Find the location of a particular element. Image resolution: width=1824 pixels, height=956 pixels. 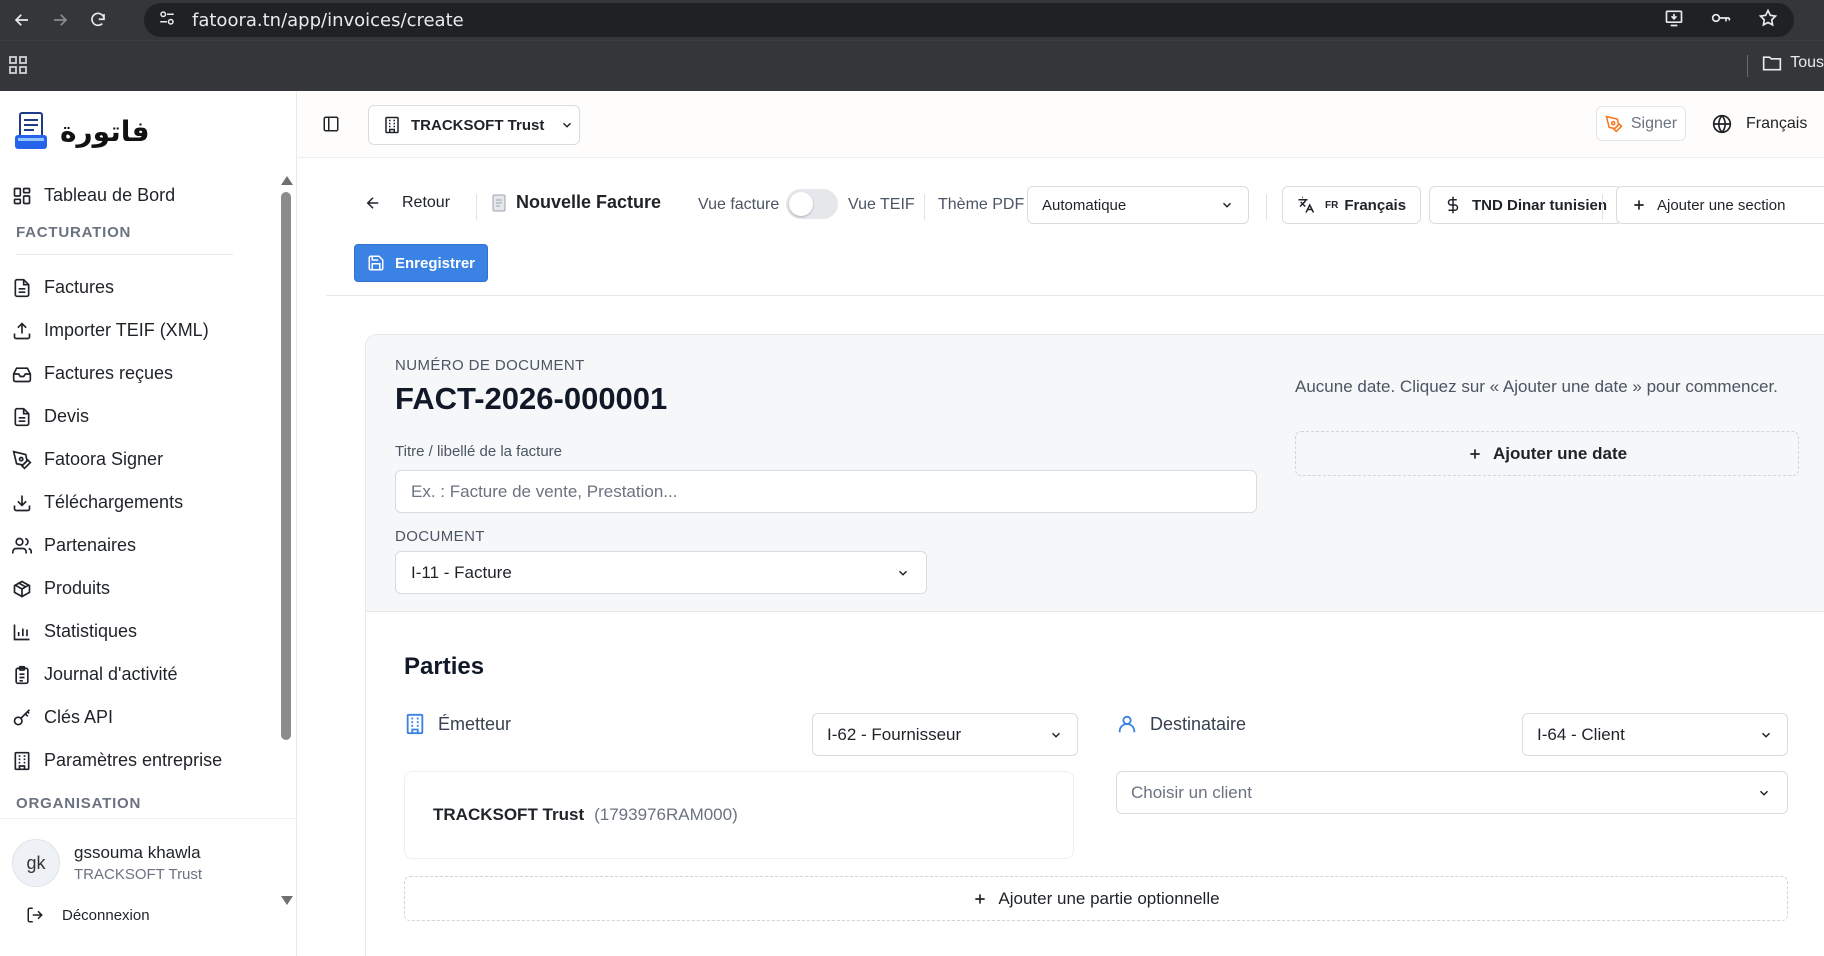

language-selector: Français is located at coordinates (1759, 123).